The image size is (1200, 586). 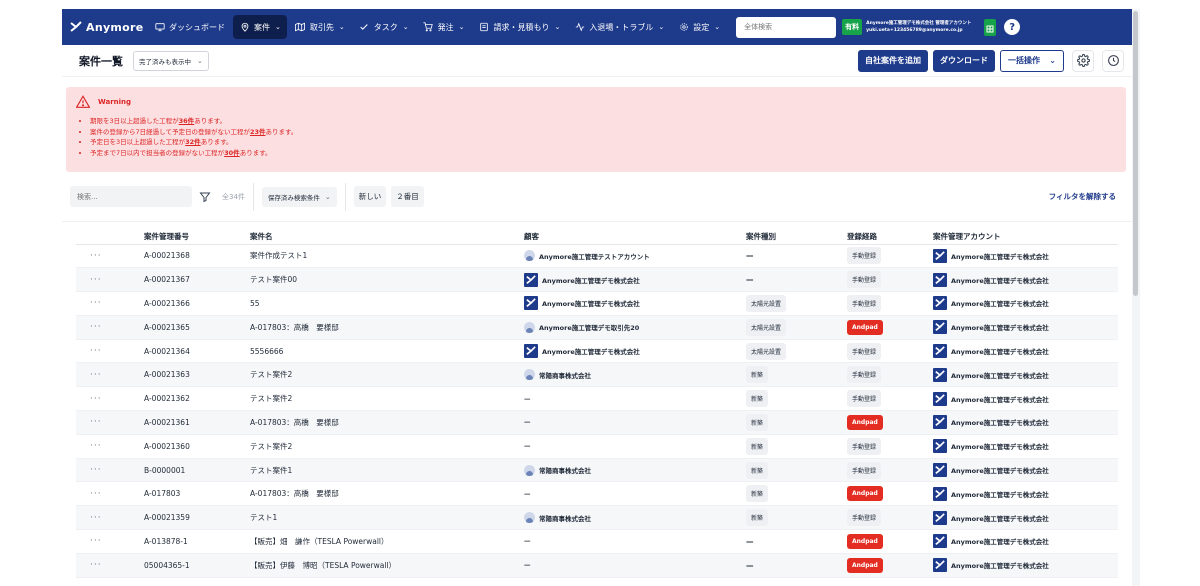 I want to click on account-cell: Anymore施工管理デモ株式会社, so click(x=1023, y=375).